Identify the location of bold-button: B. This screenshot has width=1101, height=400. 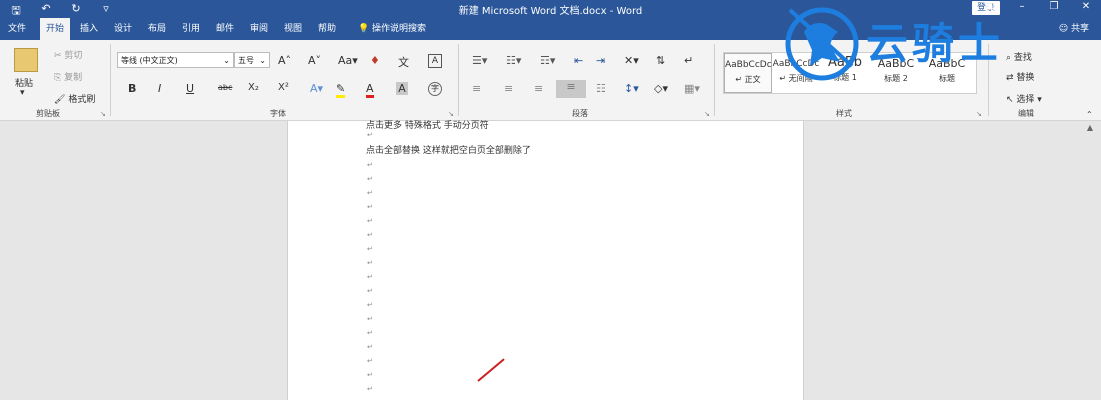
(132, 88).